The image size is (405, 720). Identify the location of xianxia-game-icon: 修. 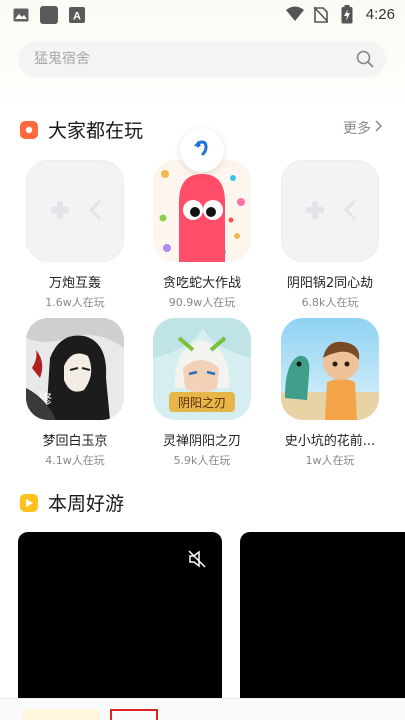
(75, 369).